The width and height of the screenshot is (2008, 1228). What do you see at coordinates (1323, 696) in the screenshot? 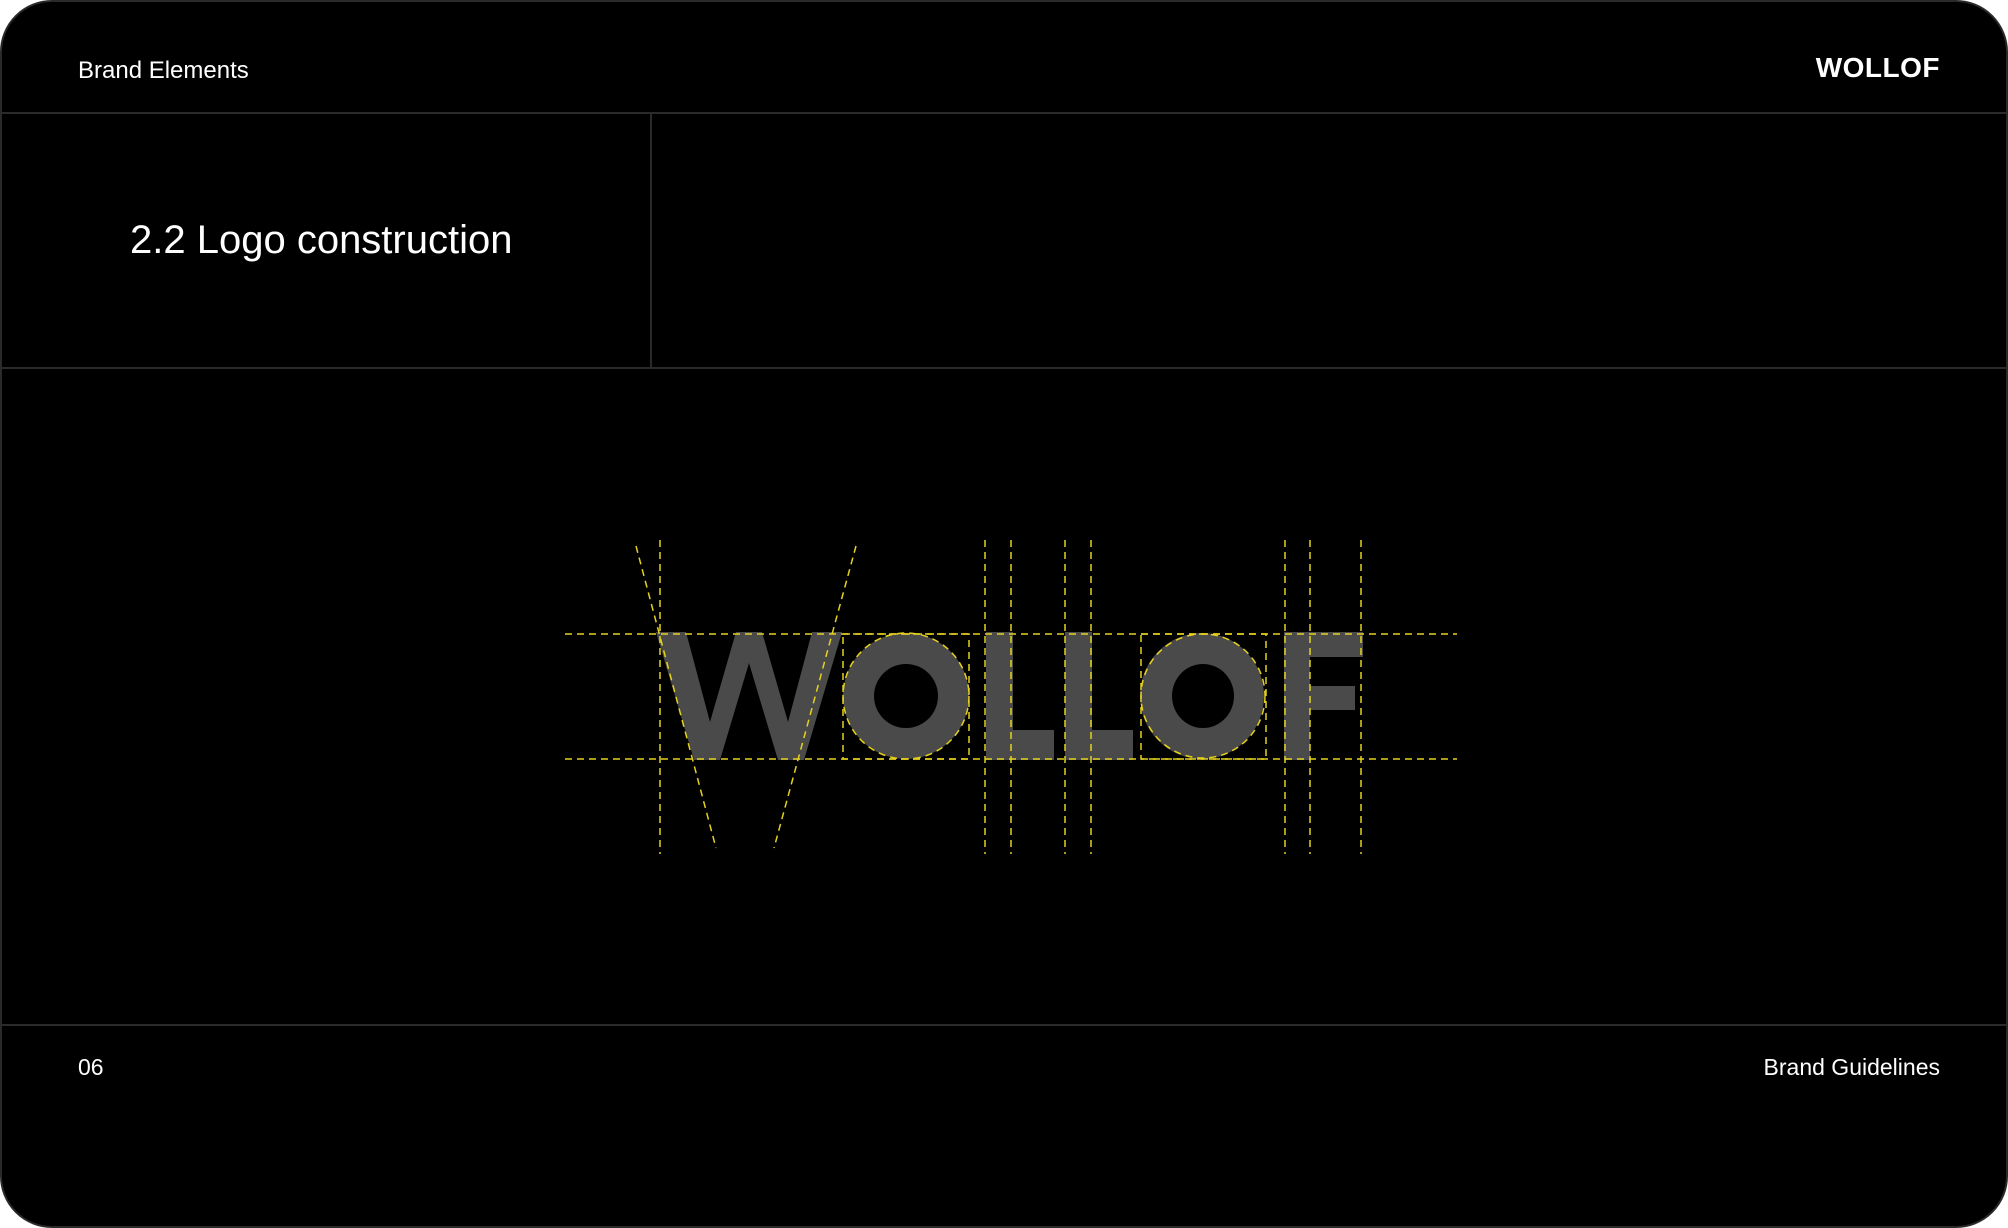
I see `logo-letter-f` at bounding box center [1323, 696].